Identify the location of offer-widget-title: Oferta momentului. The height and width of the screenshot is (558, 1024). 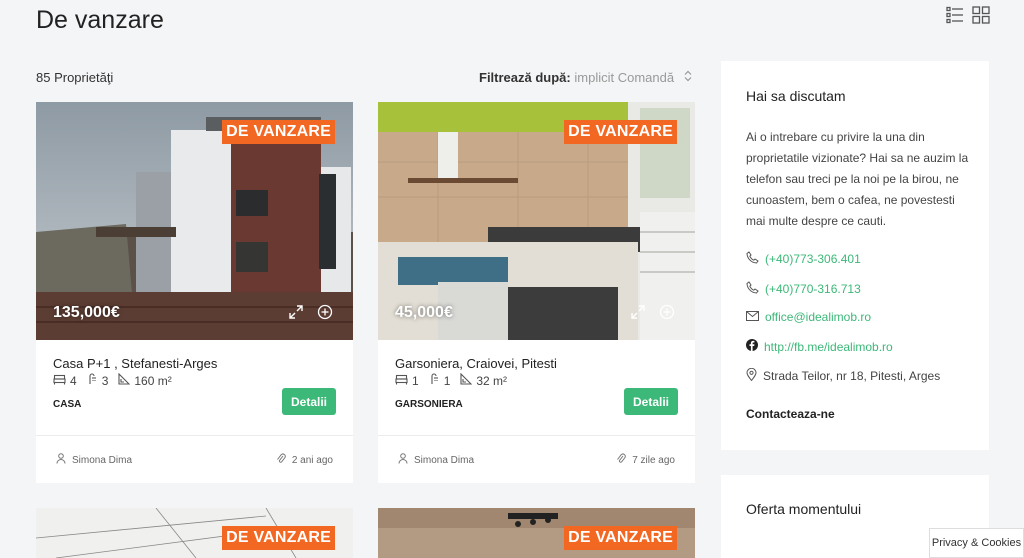
(804, 509).